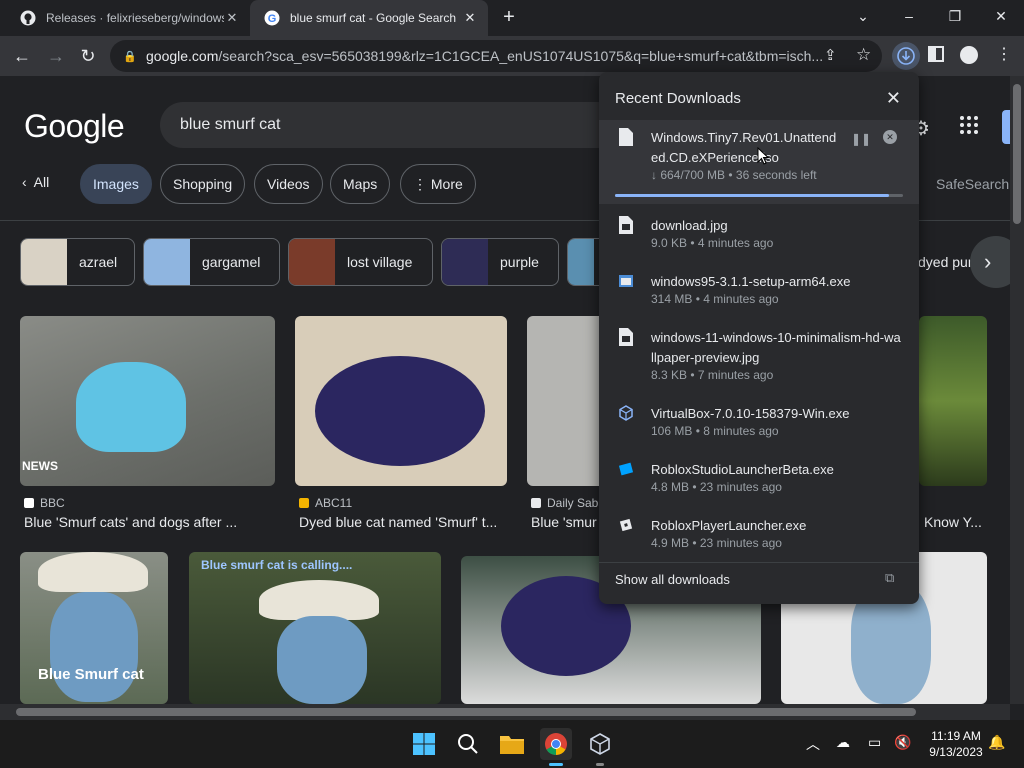 This screenshot has width=1024, height=768. I want to click on pause-icon: ❚❚, so click(861, 139).